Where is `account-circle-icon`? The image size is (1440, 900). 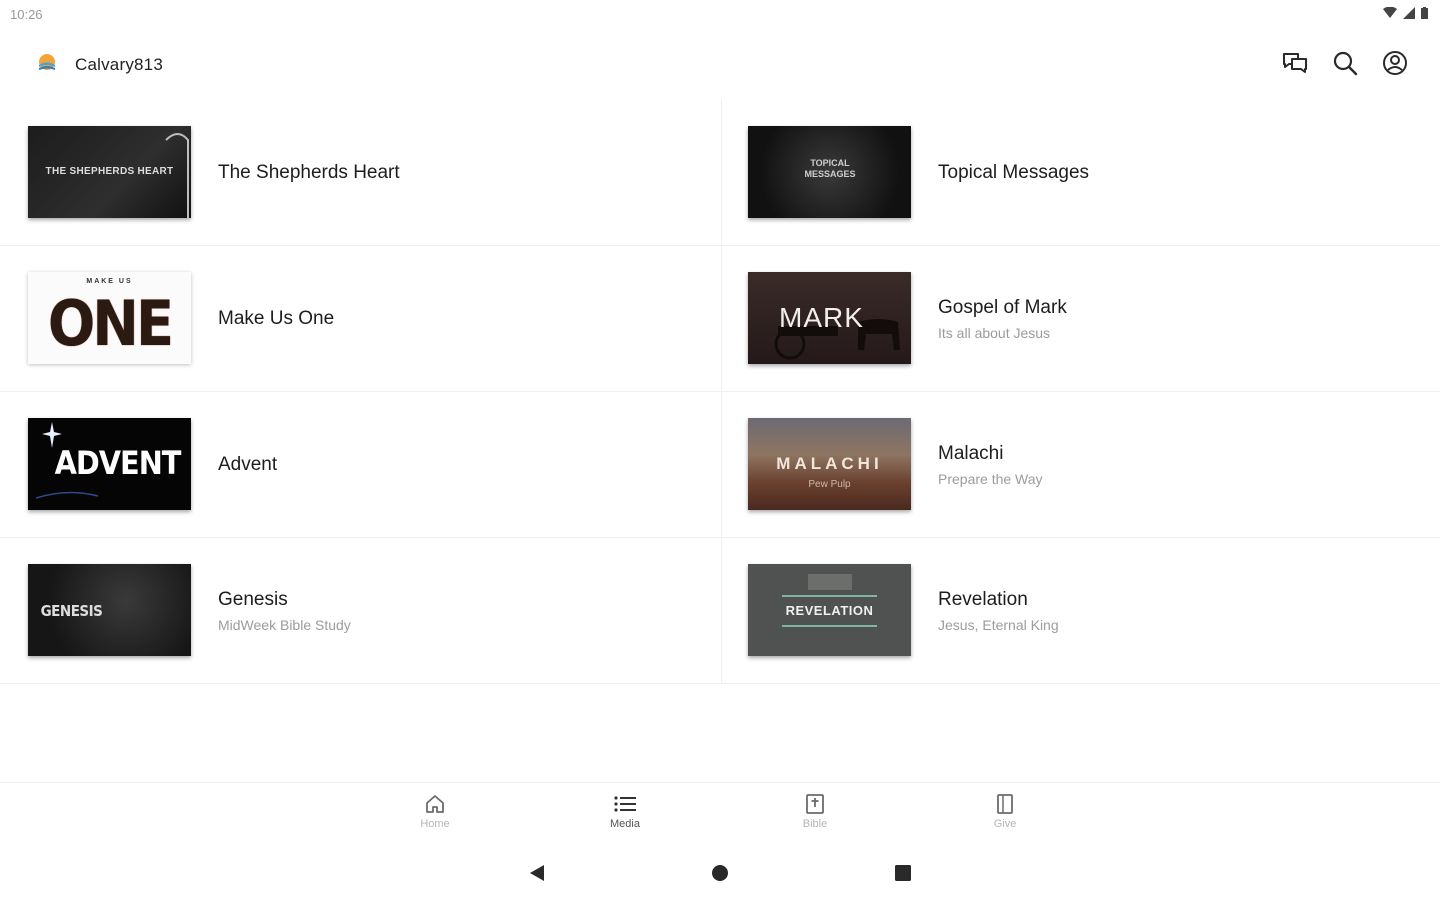 account-circle-icon is located at coordinates (1395, 63).